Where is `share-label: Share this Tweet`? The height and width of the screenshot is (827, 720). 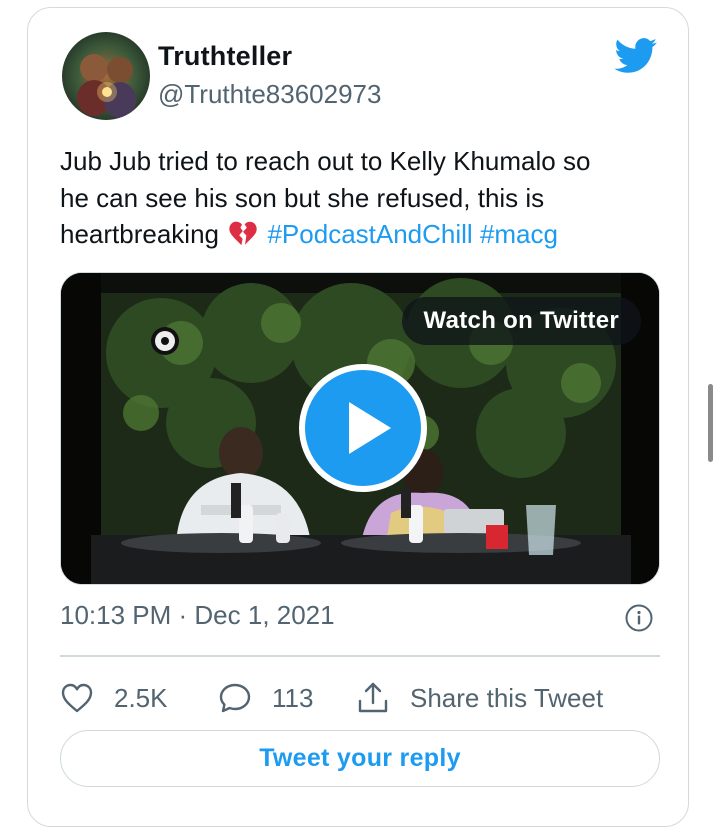
share-label: Share this Tweet is located at coordinates (507, 697).